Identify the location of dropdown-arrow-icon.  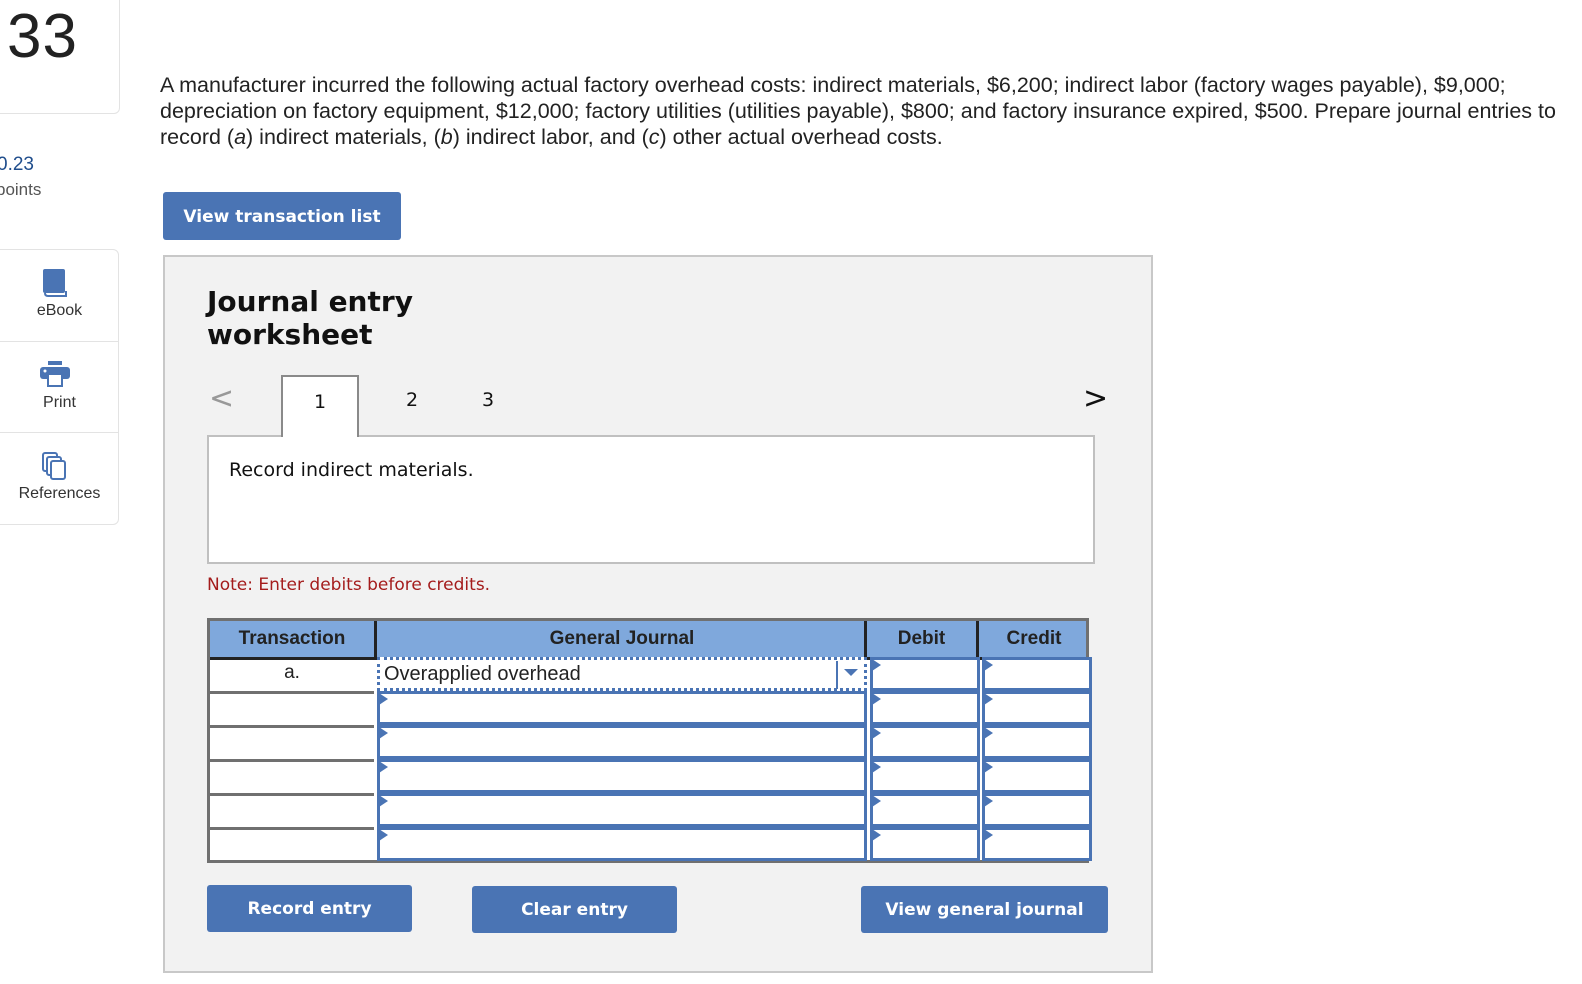
(851, 672).